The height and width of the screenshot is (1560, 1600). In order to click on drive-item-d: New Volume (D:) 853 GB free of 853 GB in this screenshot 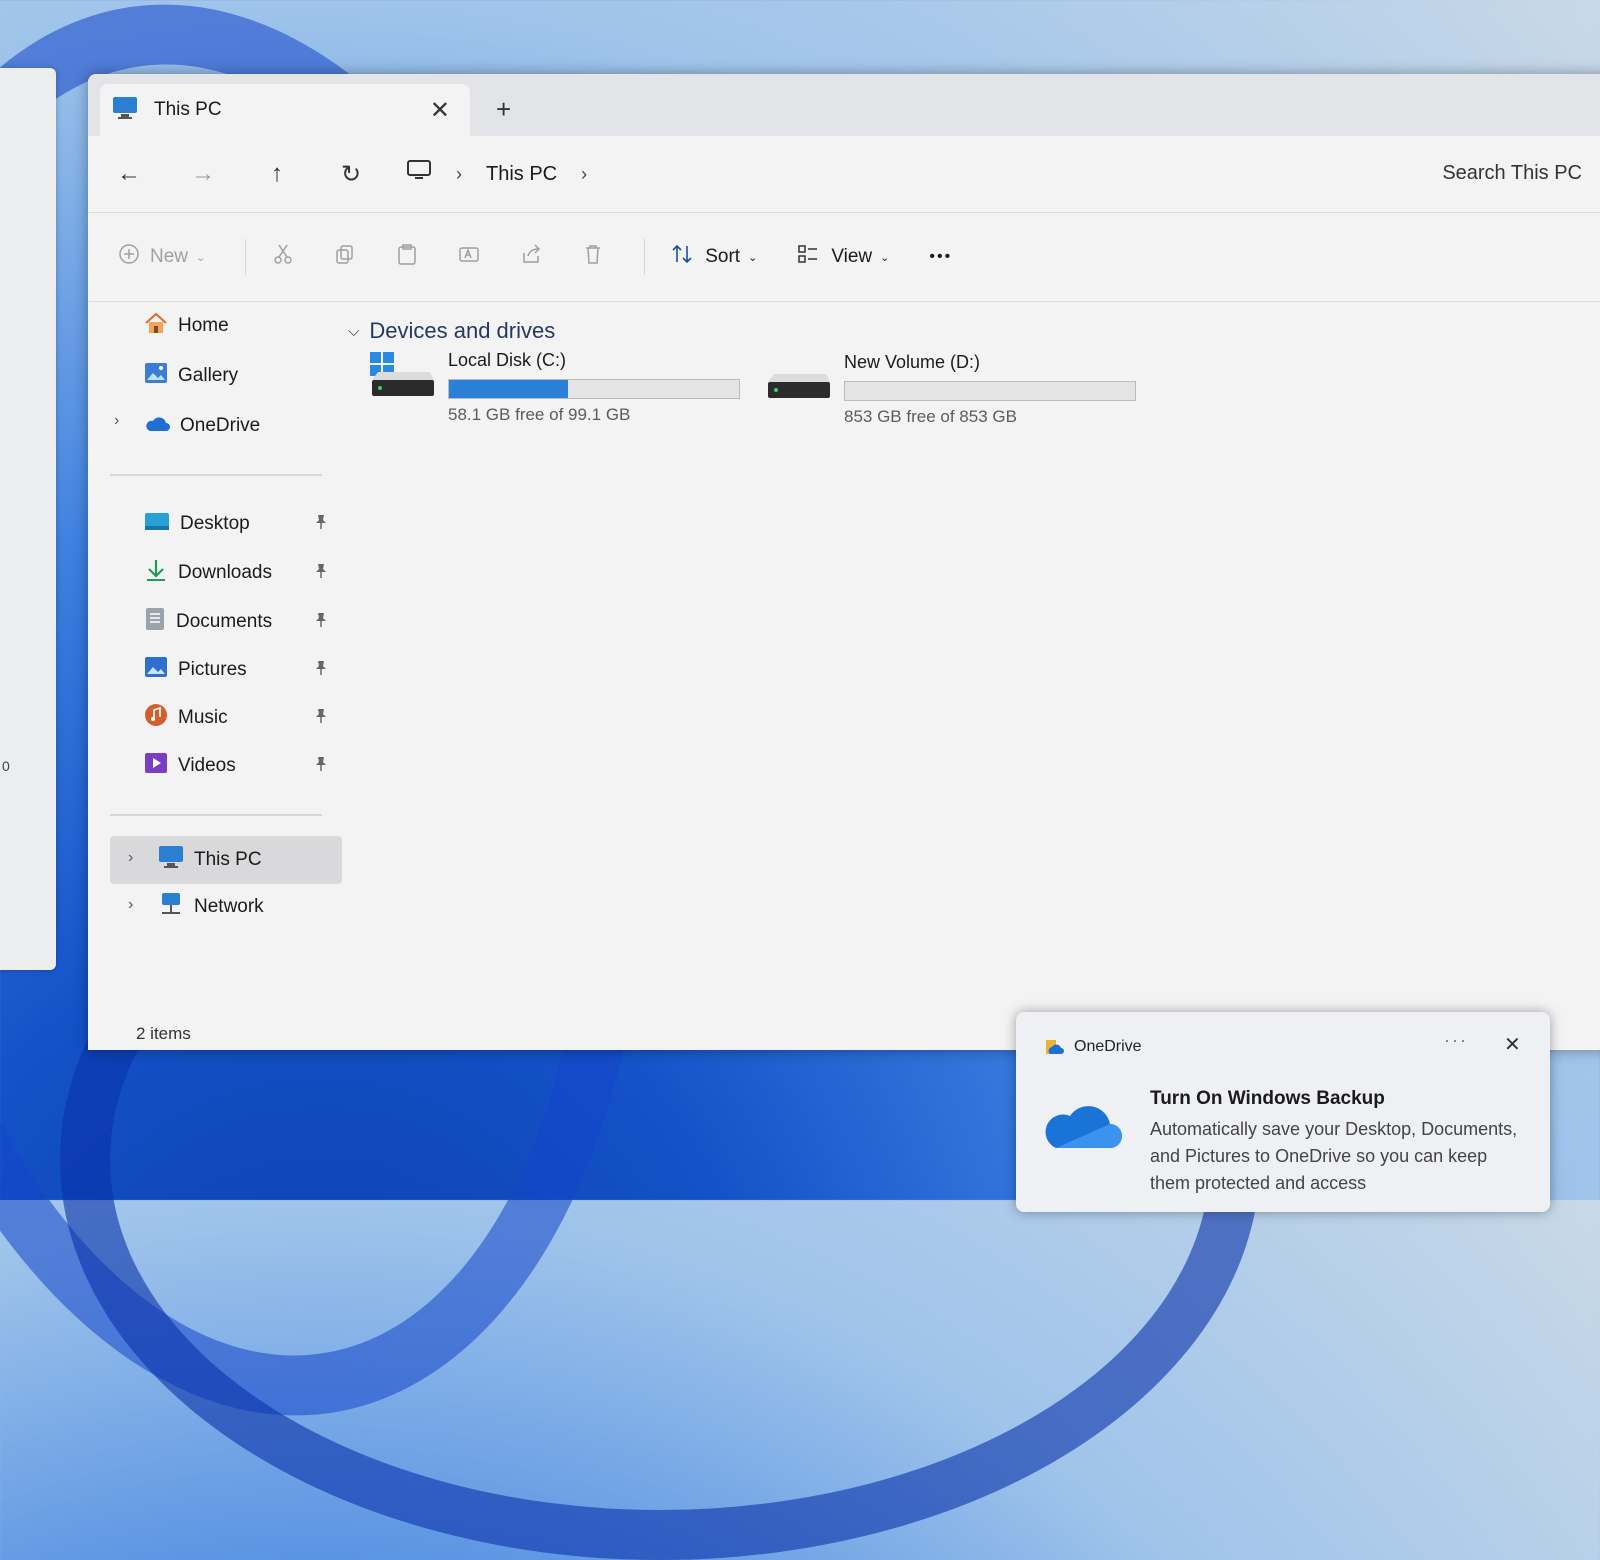, I will do `click(950, 389)`.